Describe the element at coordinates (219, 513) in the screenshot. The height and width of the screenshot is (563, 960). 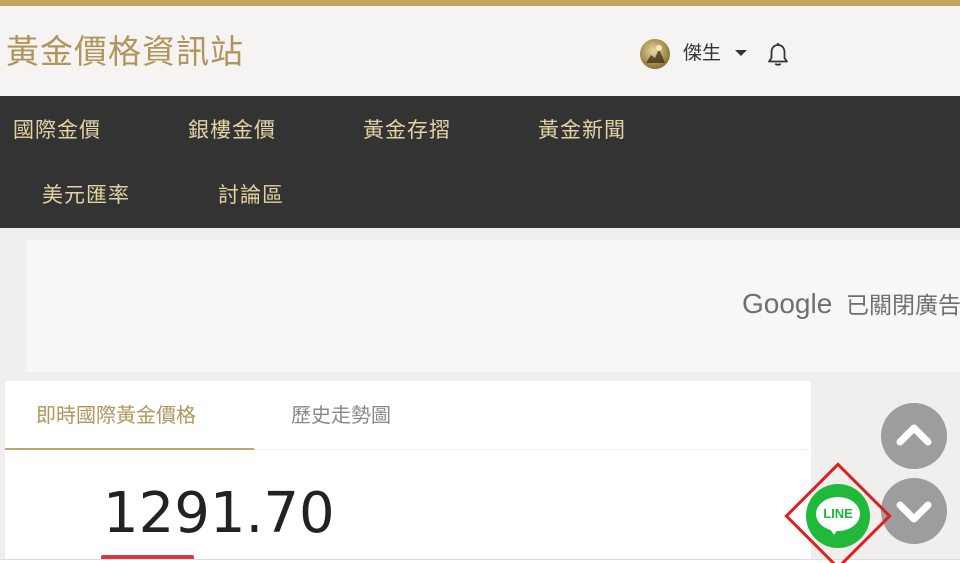
I see `current-gold-price: 1291.70` at that location.